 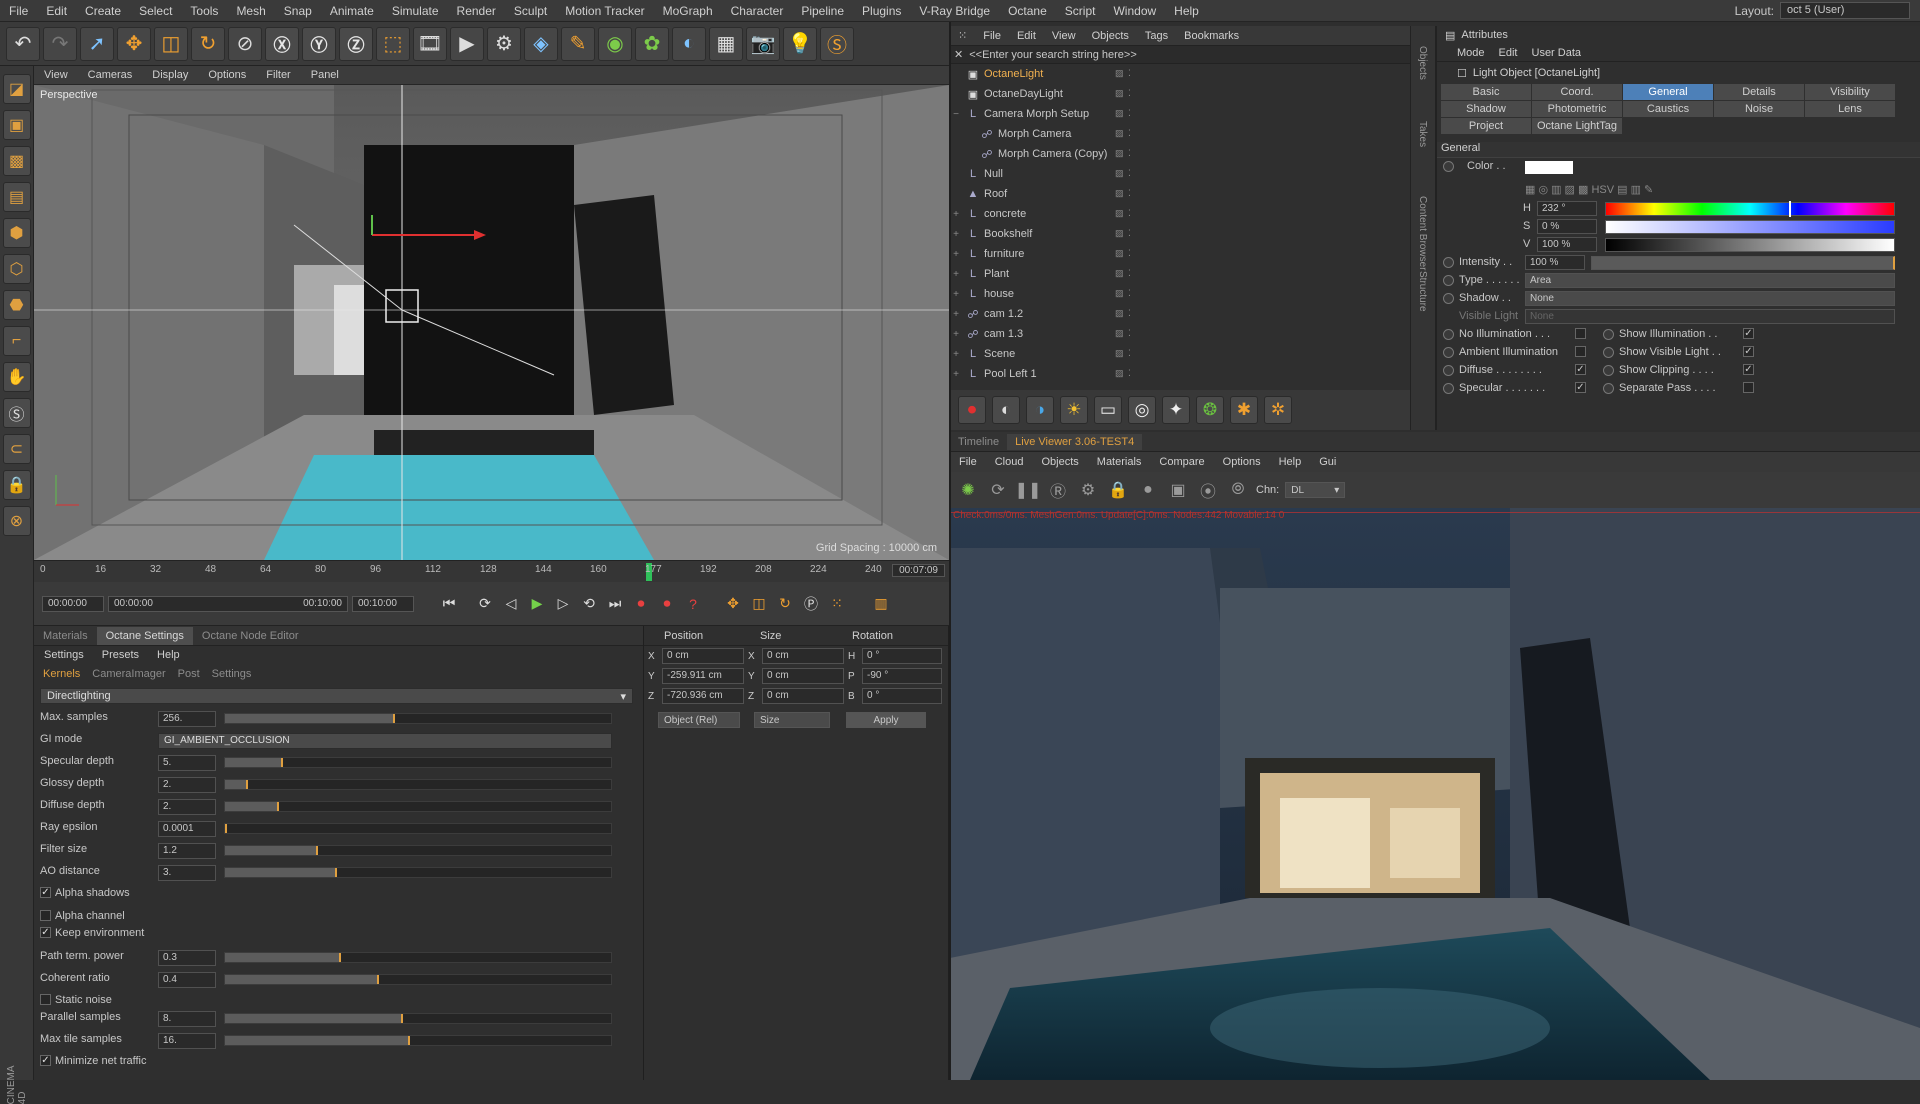 I want to click on rotation-field: 0 °, so click(x=902, y=656).